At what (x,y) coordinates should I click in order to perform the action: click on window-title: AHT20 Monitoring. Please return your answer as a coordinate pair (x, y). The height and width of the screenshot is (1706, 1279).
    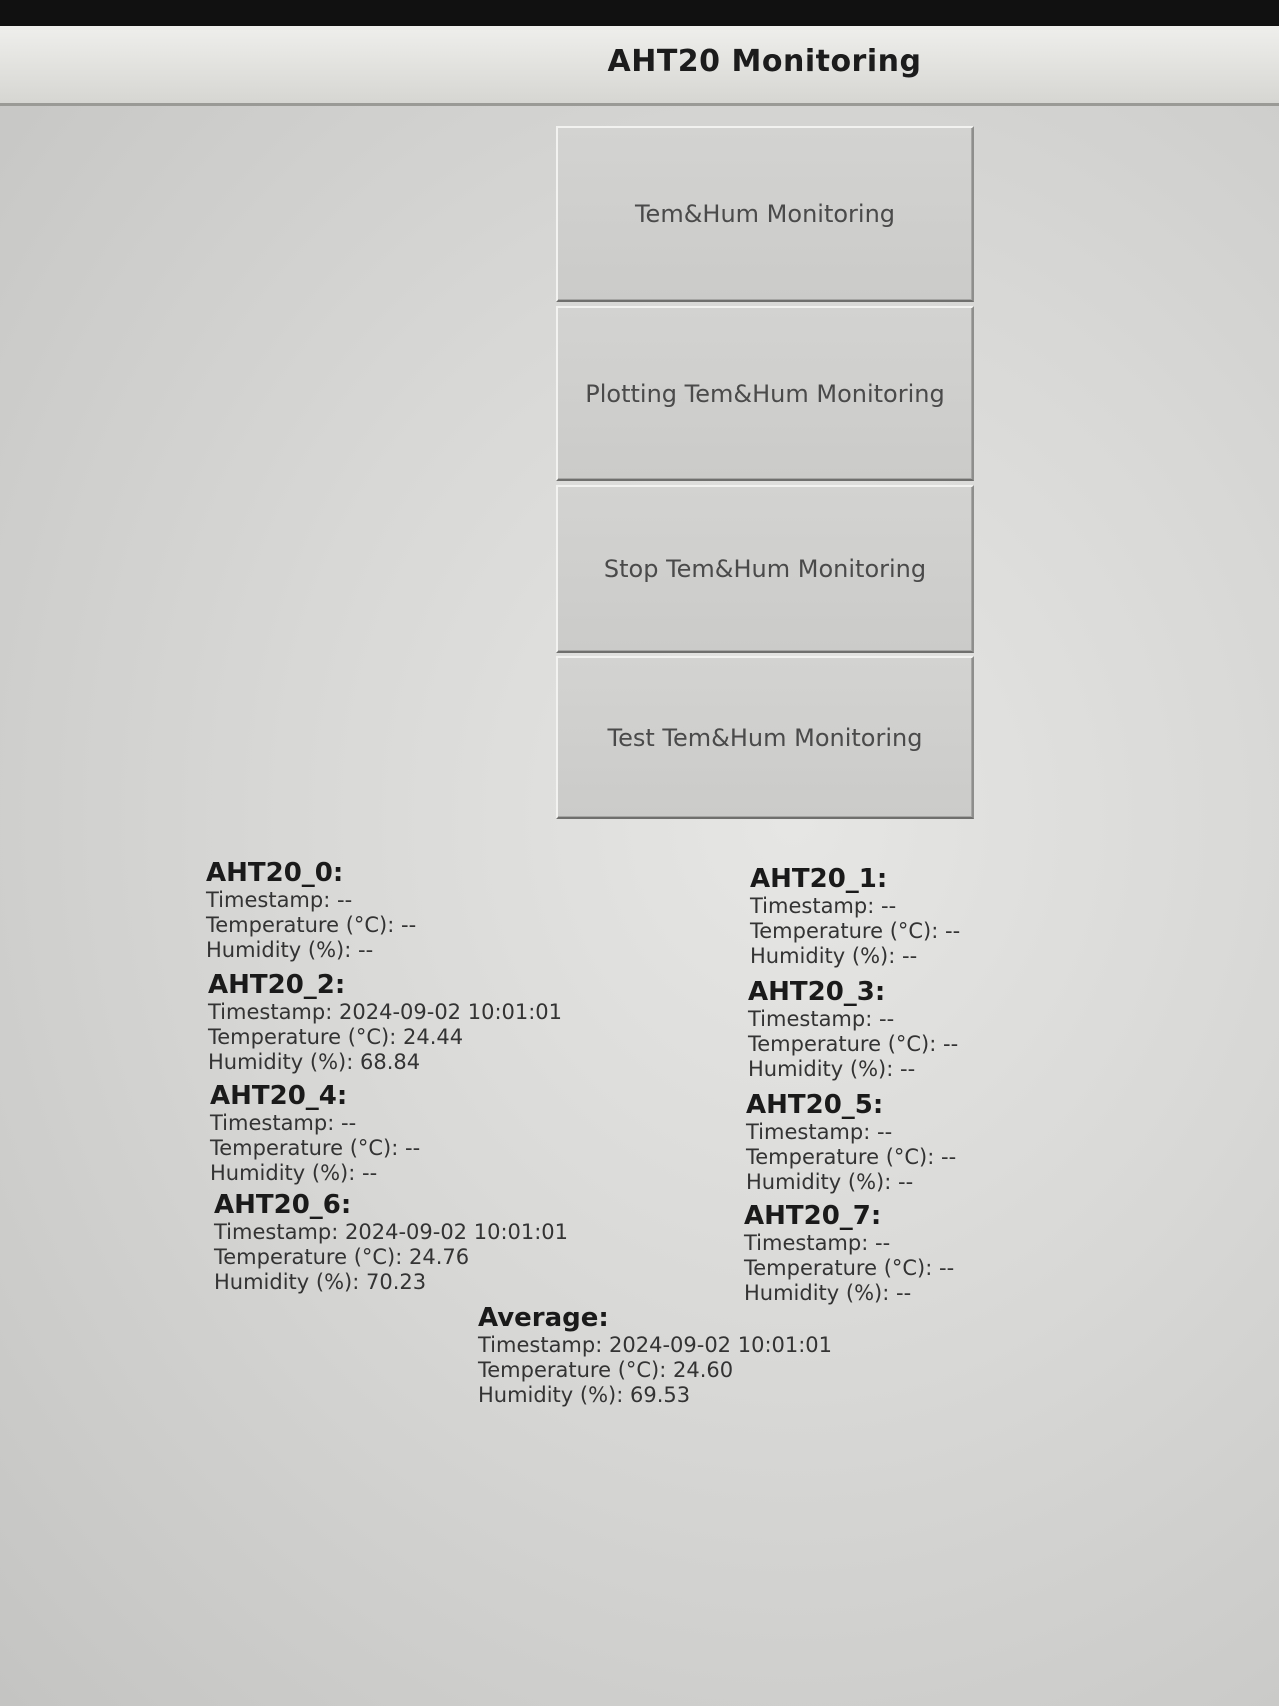
    Looking at the image, I should click on (764, 61).